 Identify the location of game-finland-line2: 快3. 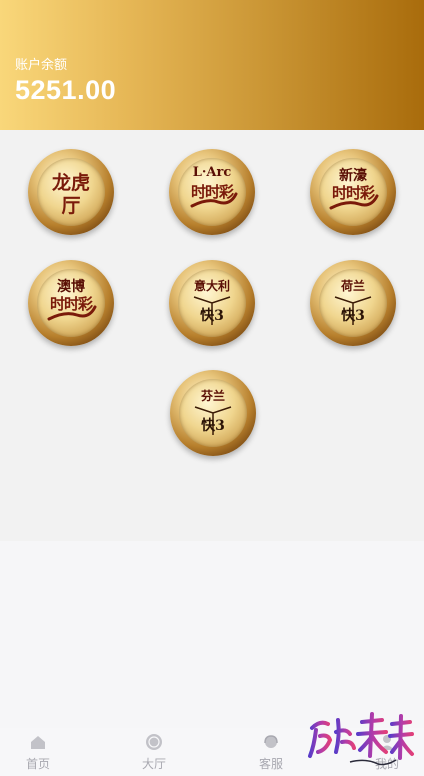
(213, 426).